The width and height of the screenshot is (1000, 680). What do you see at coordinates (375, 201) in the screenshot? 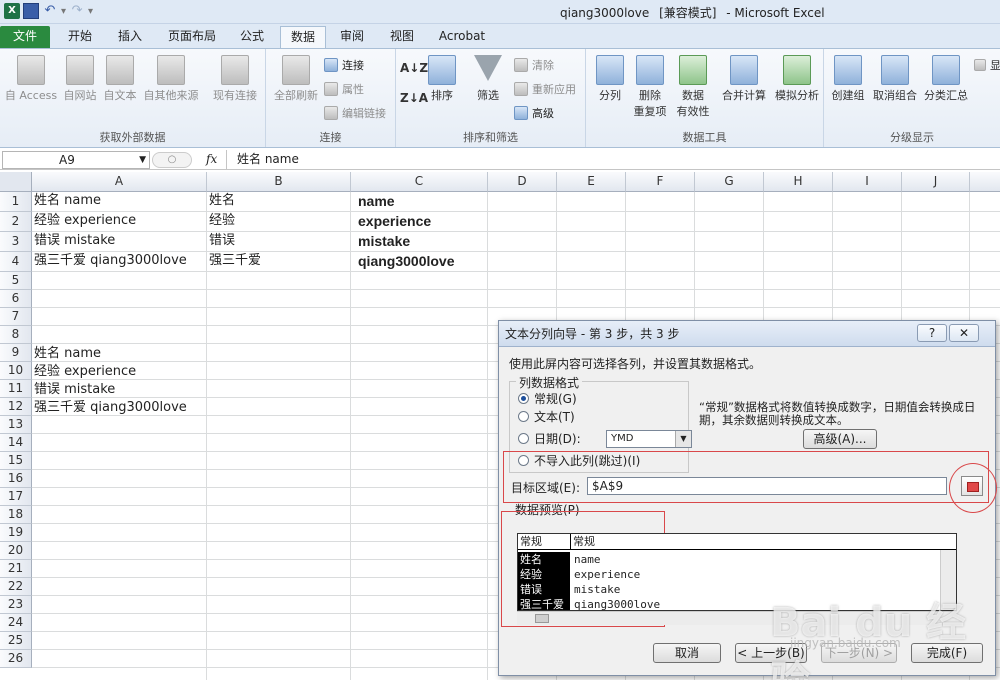
I see `cell-c1: name` at bounding box center [375, 201].